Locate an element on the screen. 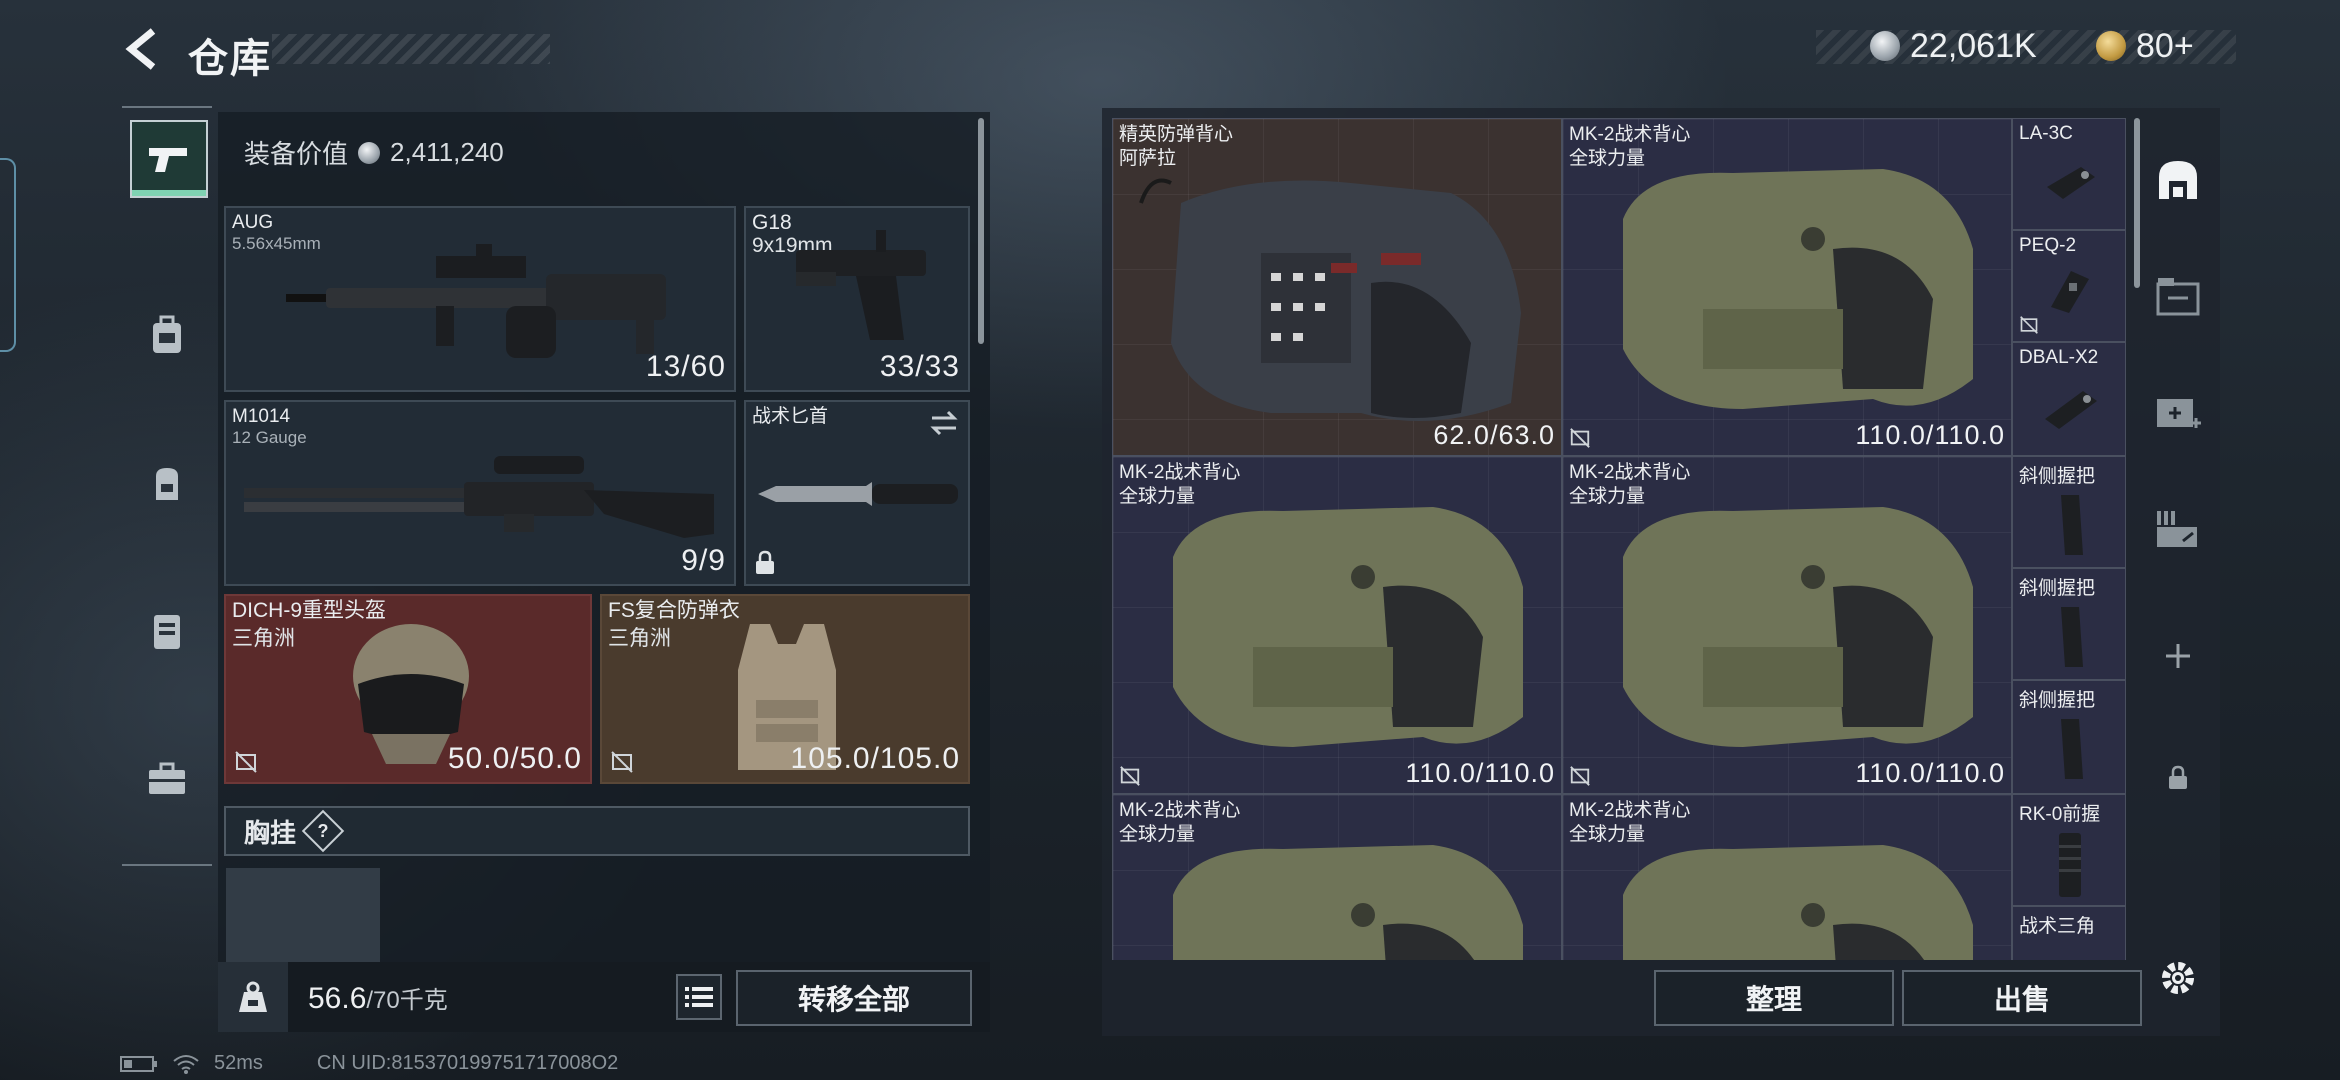 This screenshot has width=2340, height=1080. medkit-icon is located at coordinates (2179, 413).